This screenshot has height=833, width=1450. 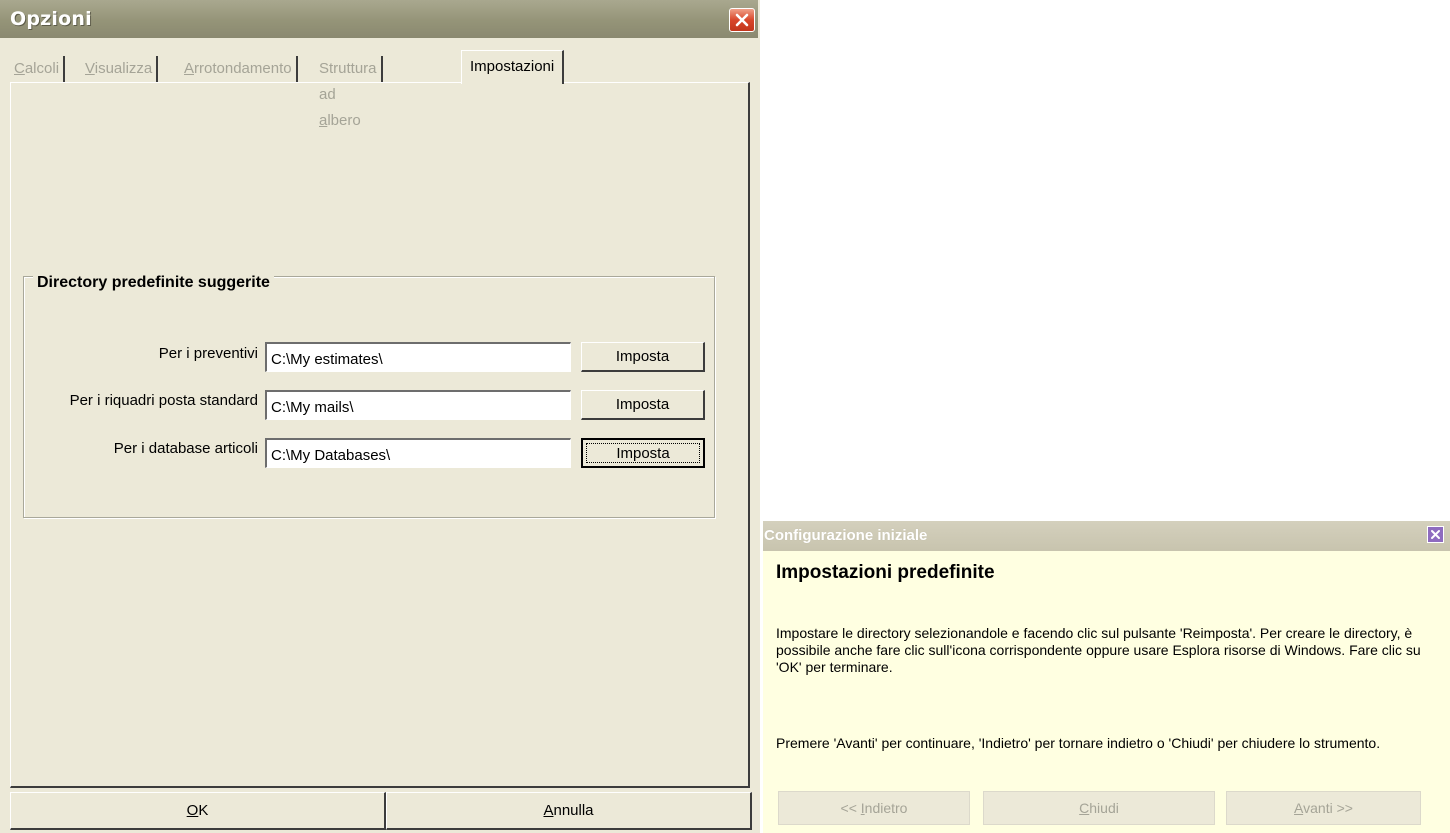 I want to click on tab-arrotondamento: Arrotondamento, so click(x=239, y=69).